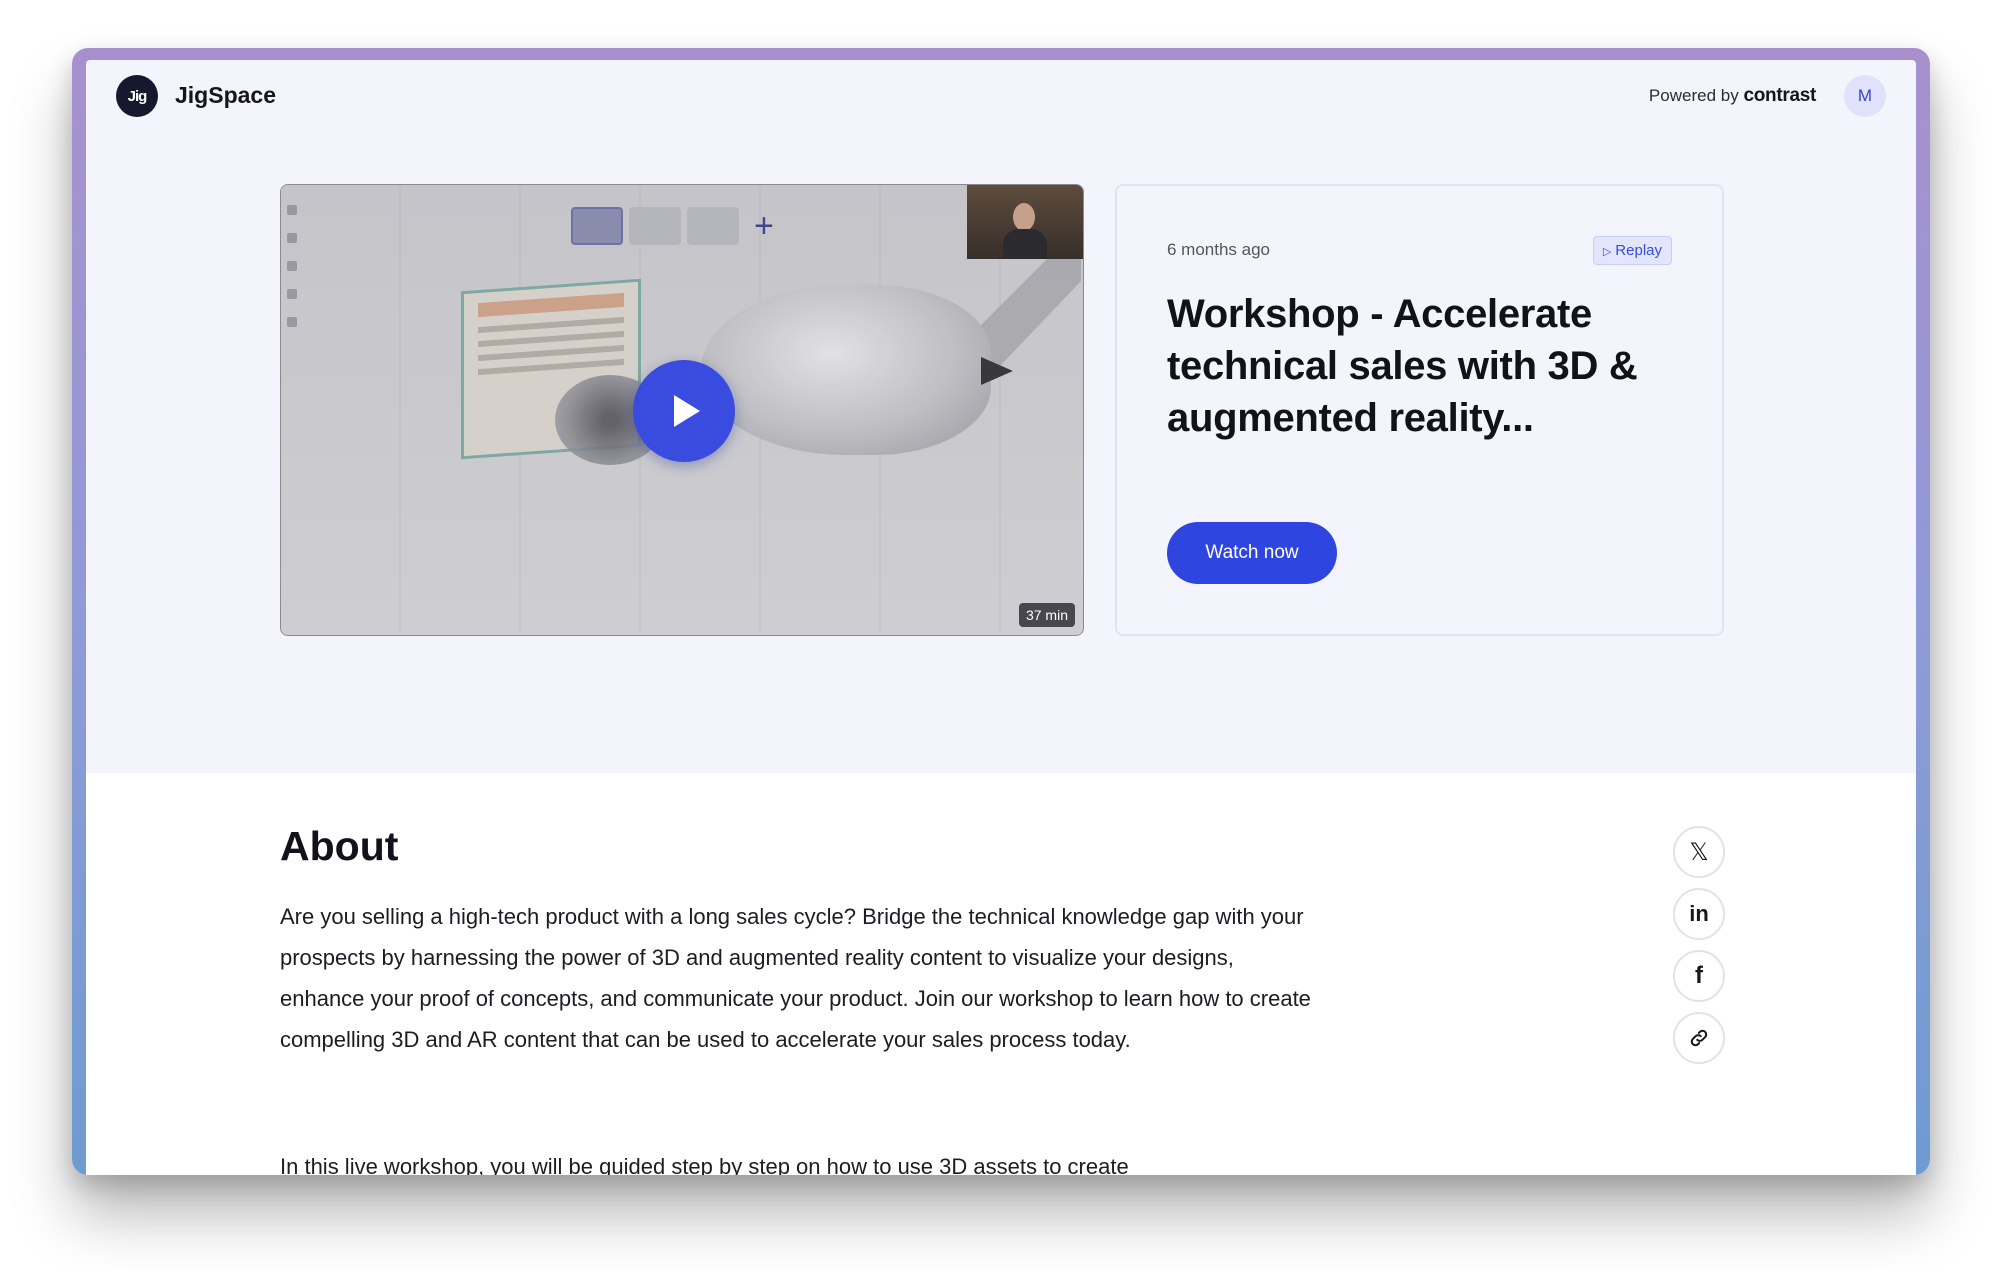 The image size is (2000, 1272). I want to click on replay-badge: ▷ Replay, so click(1632, 250).